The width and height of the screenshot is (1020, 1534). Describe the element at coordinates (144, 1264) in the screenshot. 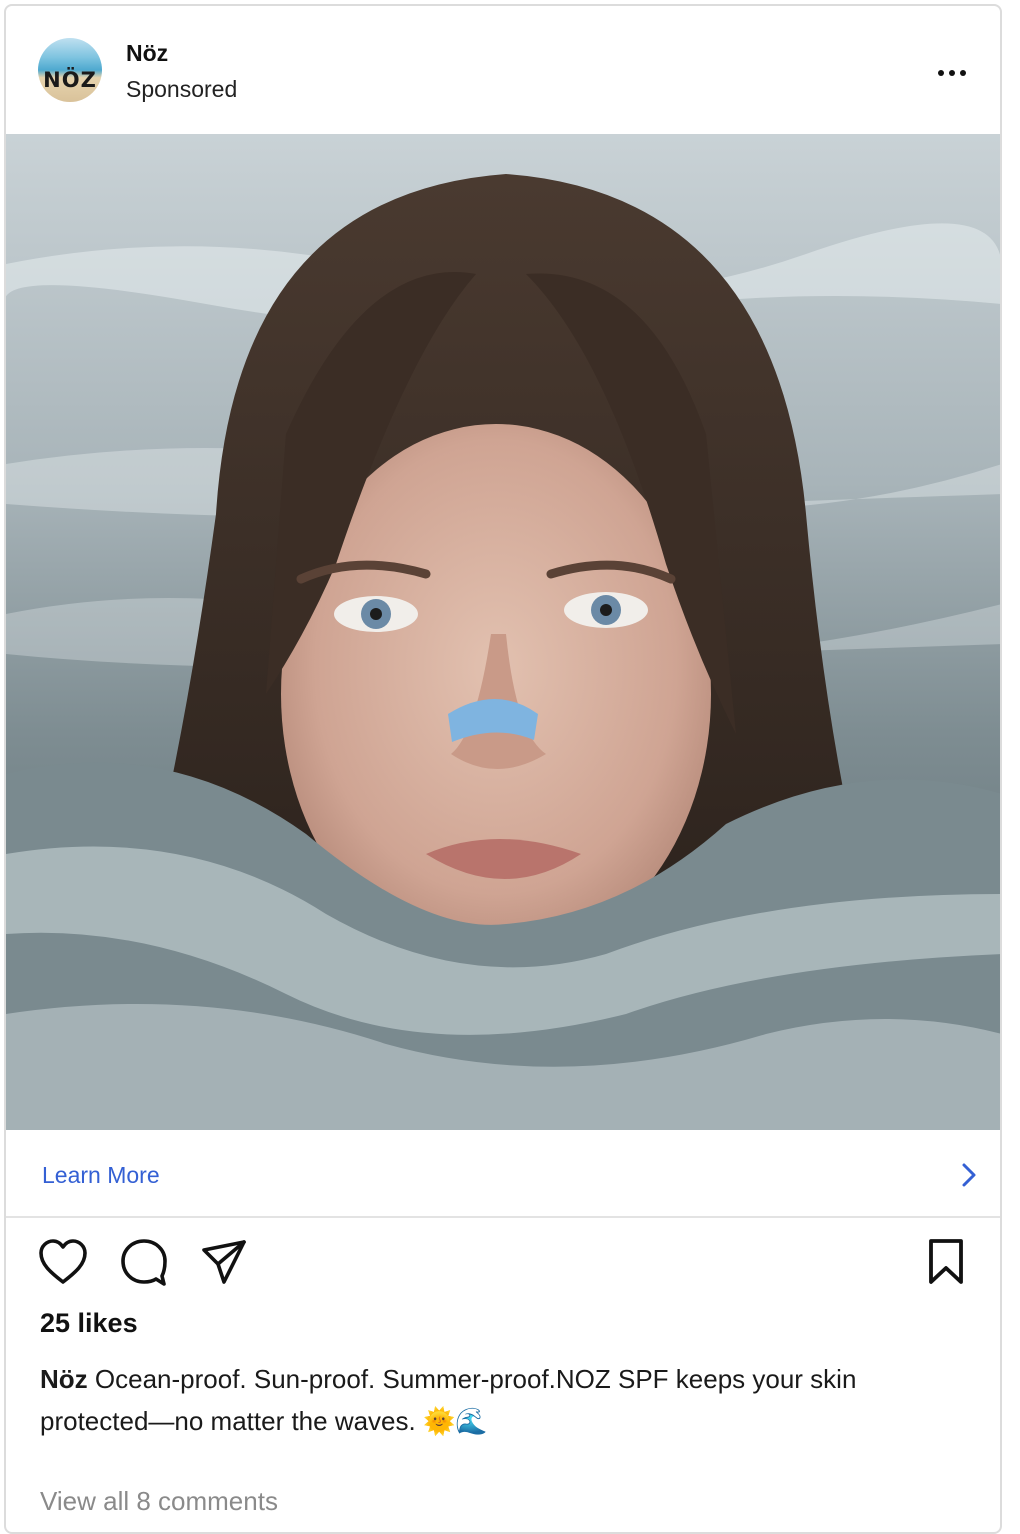

I see `comment-bubble-icon` at that location.